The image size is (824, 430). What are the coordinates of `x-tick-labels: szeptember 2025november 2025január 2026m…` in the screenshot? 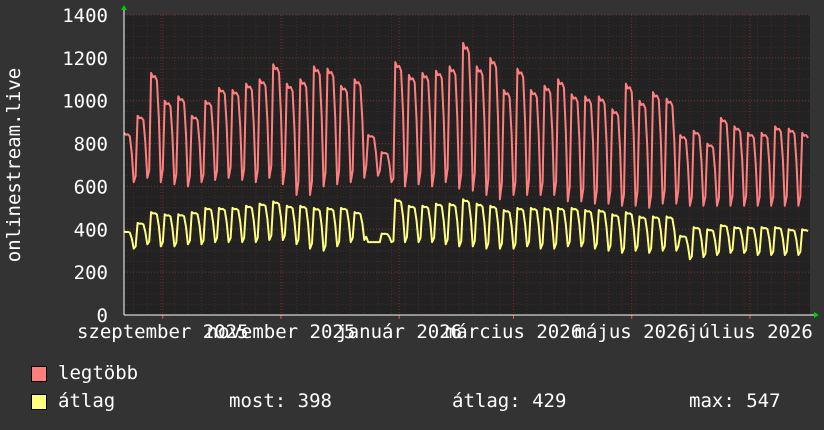 It's located at (445, 332).